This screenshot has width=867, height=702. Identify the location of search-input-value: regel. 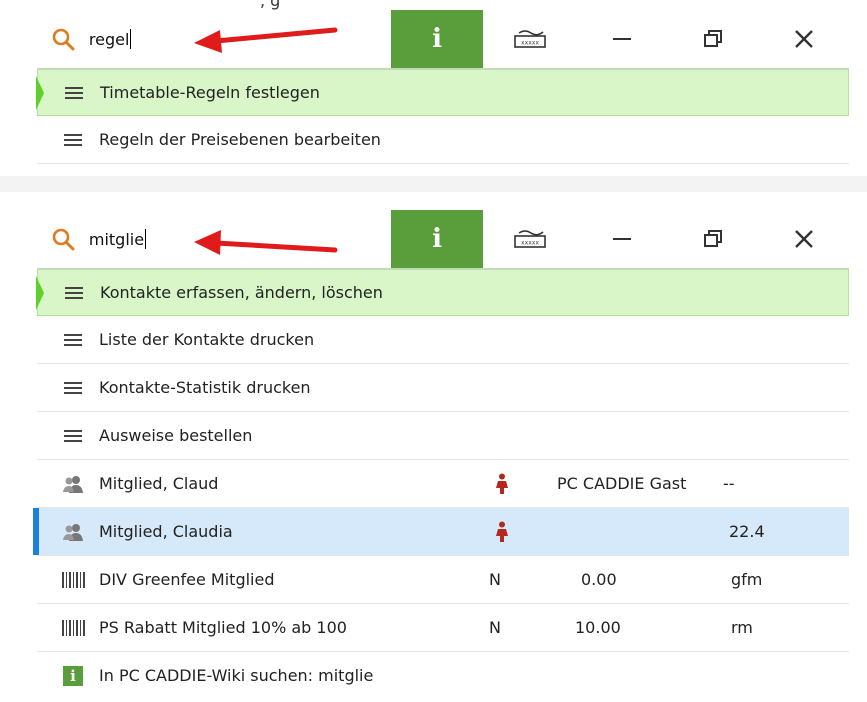
(109, 39).